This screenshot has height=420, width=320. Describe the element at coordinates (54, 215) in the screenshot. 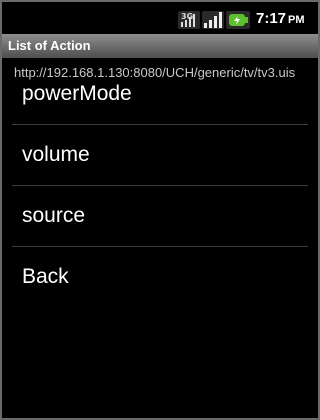

I see `action-label: source` at that location.